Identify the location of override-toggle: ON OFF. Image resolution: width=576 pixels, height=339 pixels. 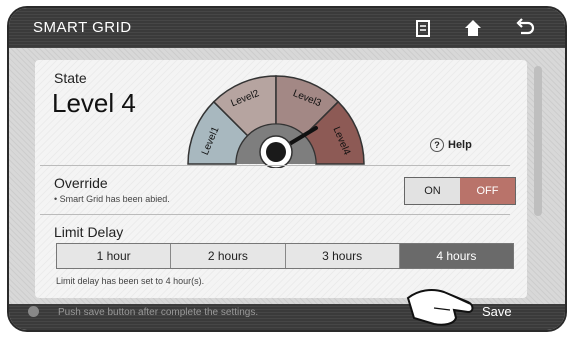
(460, 191).